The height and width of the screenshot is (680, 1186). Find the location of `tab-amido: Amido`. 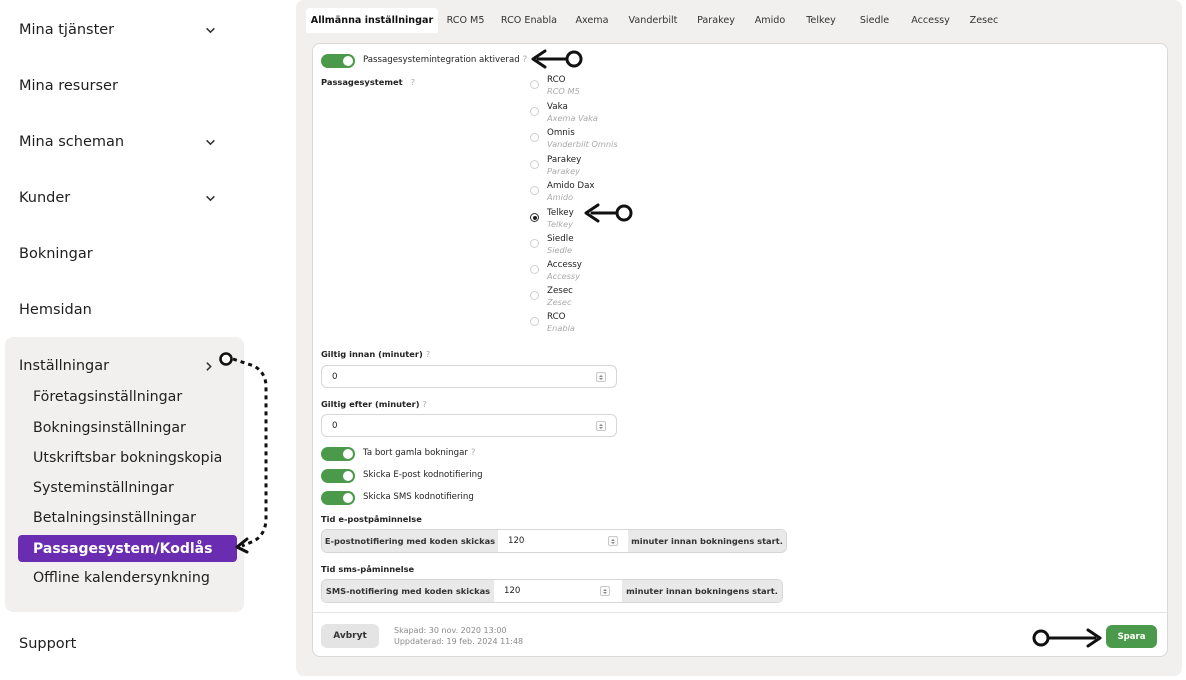

tab-amido: Amido is located at coordinates (770, 20).